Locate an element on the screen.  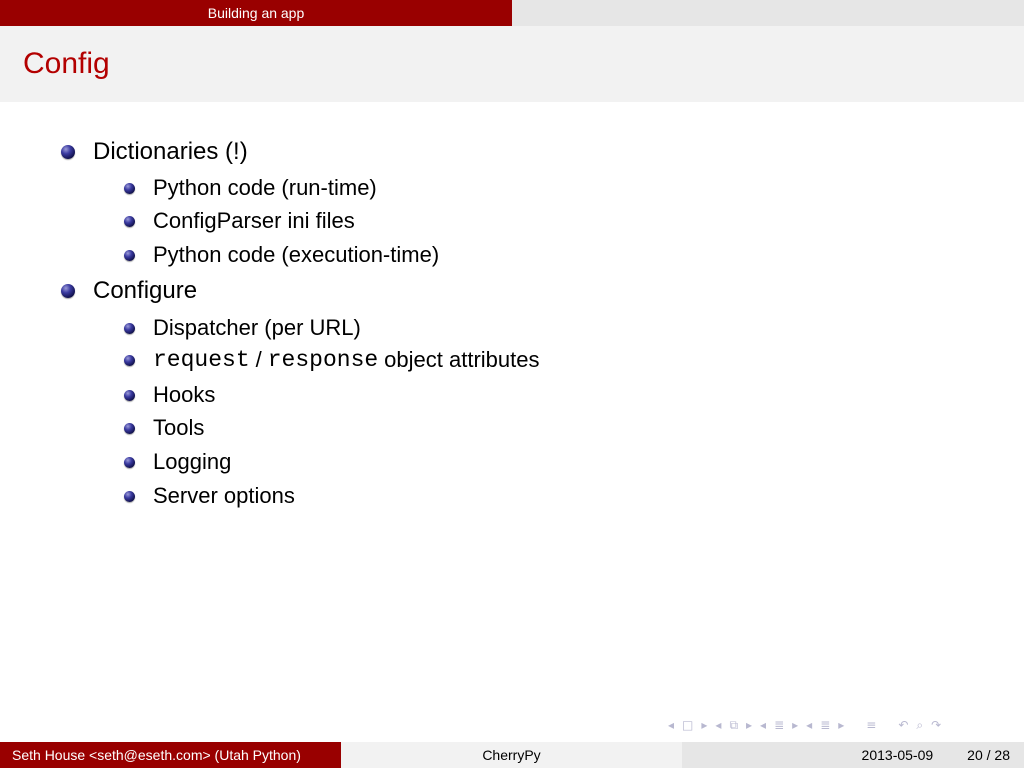
sub-bullet-item: request / response object attributes is located at coordinates (331, 360).